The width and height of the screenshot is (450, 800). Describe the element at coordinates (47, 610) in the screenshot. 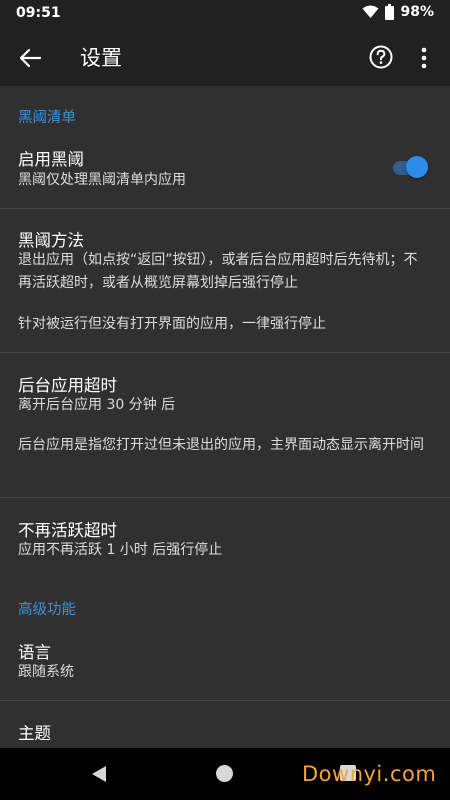

I see `section-header-advanced: 高级功能` at that location.